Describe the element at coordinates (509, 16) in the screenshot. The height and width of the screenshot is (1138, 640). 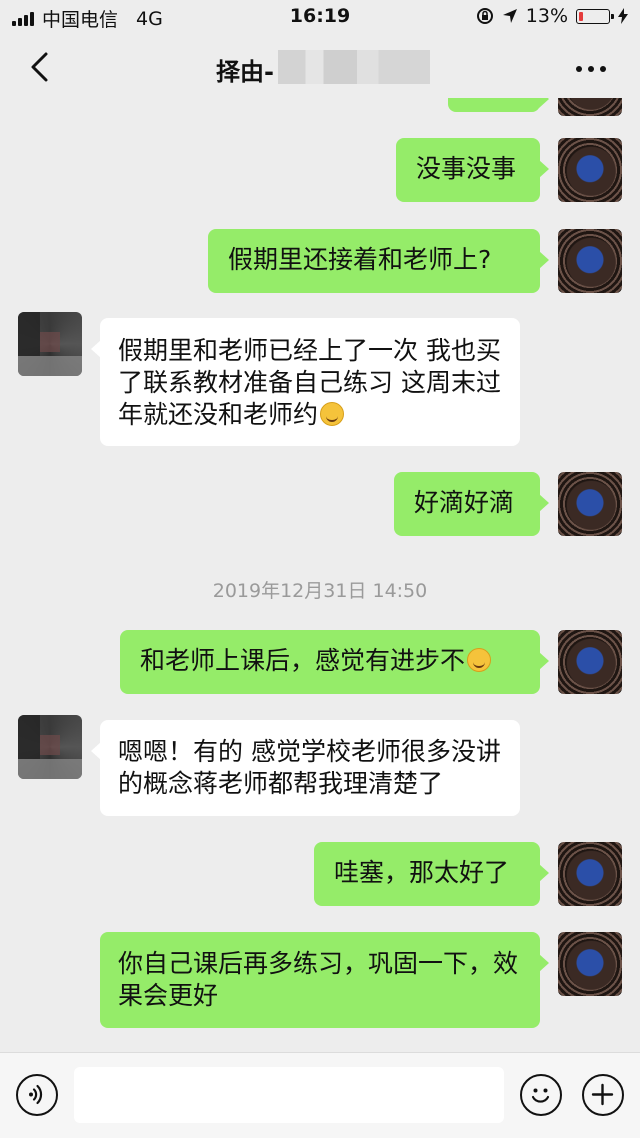
I see `location-arrow-icon` at that location.